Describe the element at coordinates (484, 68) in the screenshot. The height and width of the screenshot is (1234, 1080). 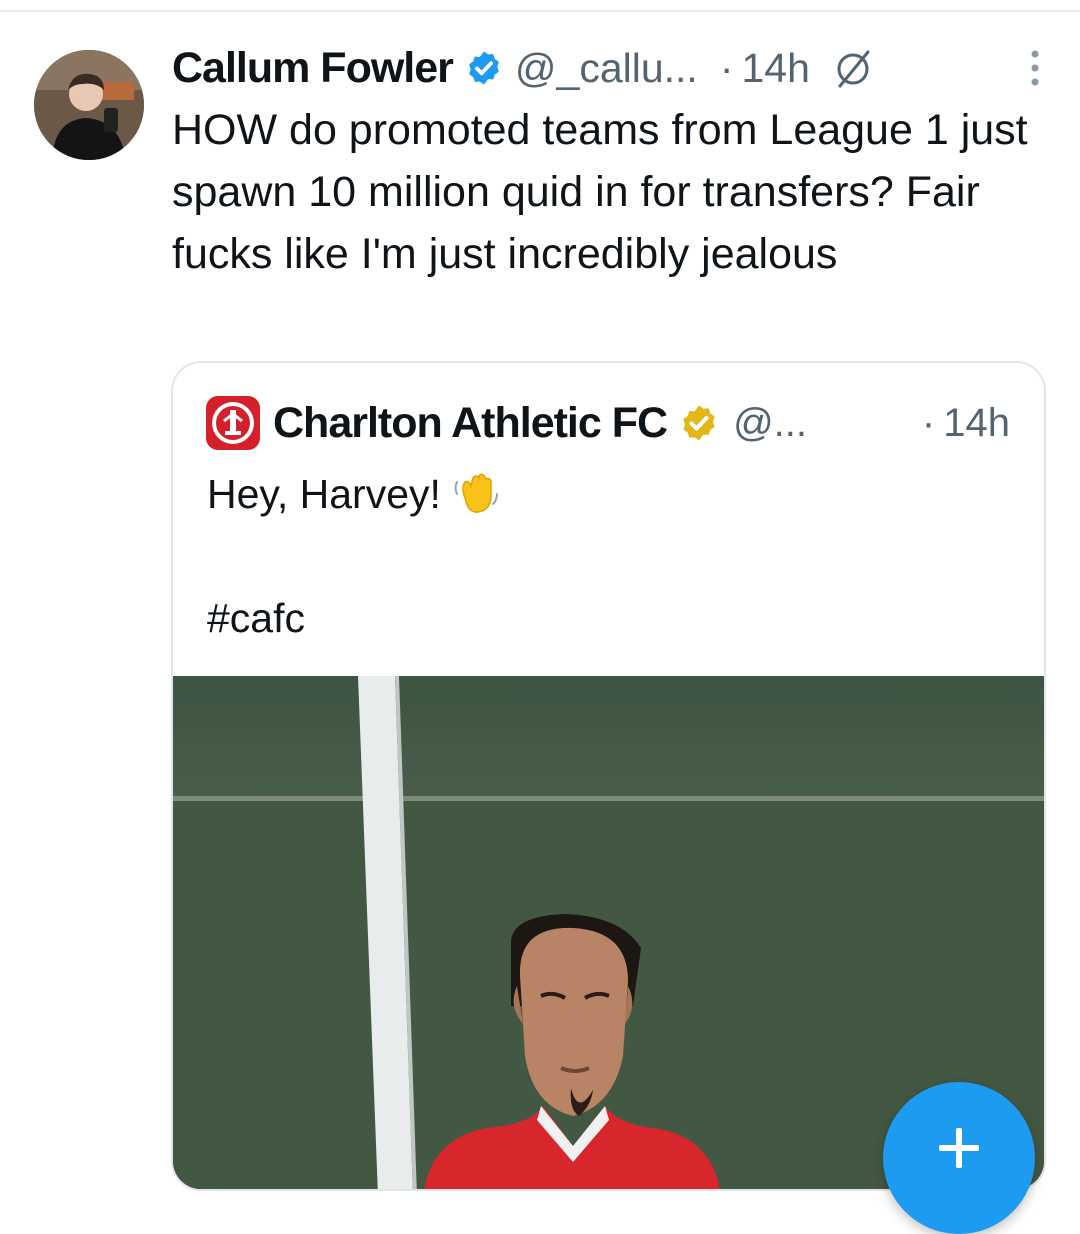
I see `verified-badge-icon` at that location.